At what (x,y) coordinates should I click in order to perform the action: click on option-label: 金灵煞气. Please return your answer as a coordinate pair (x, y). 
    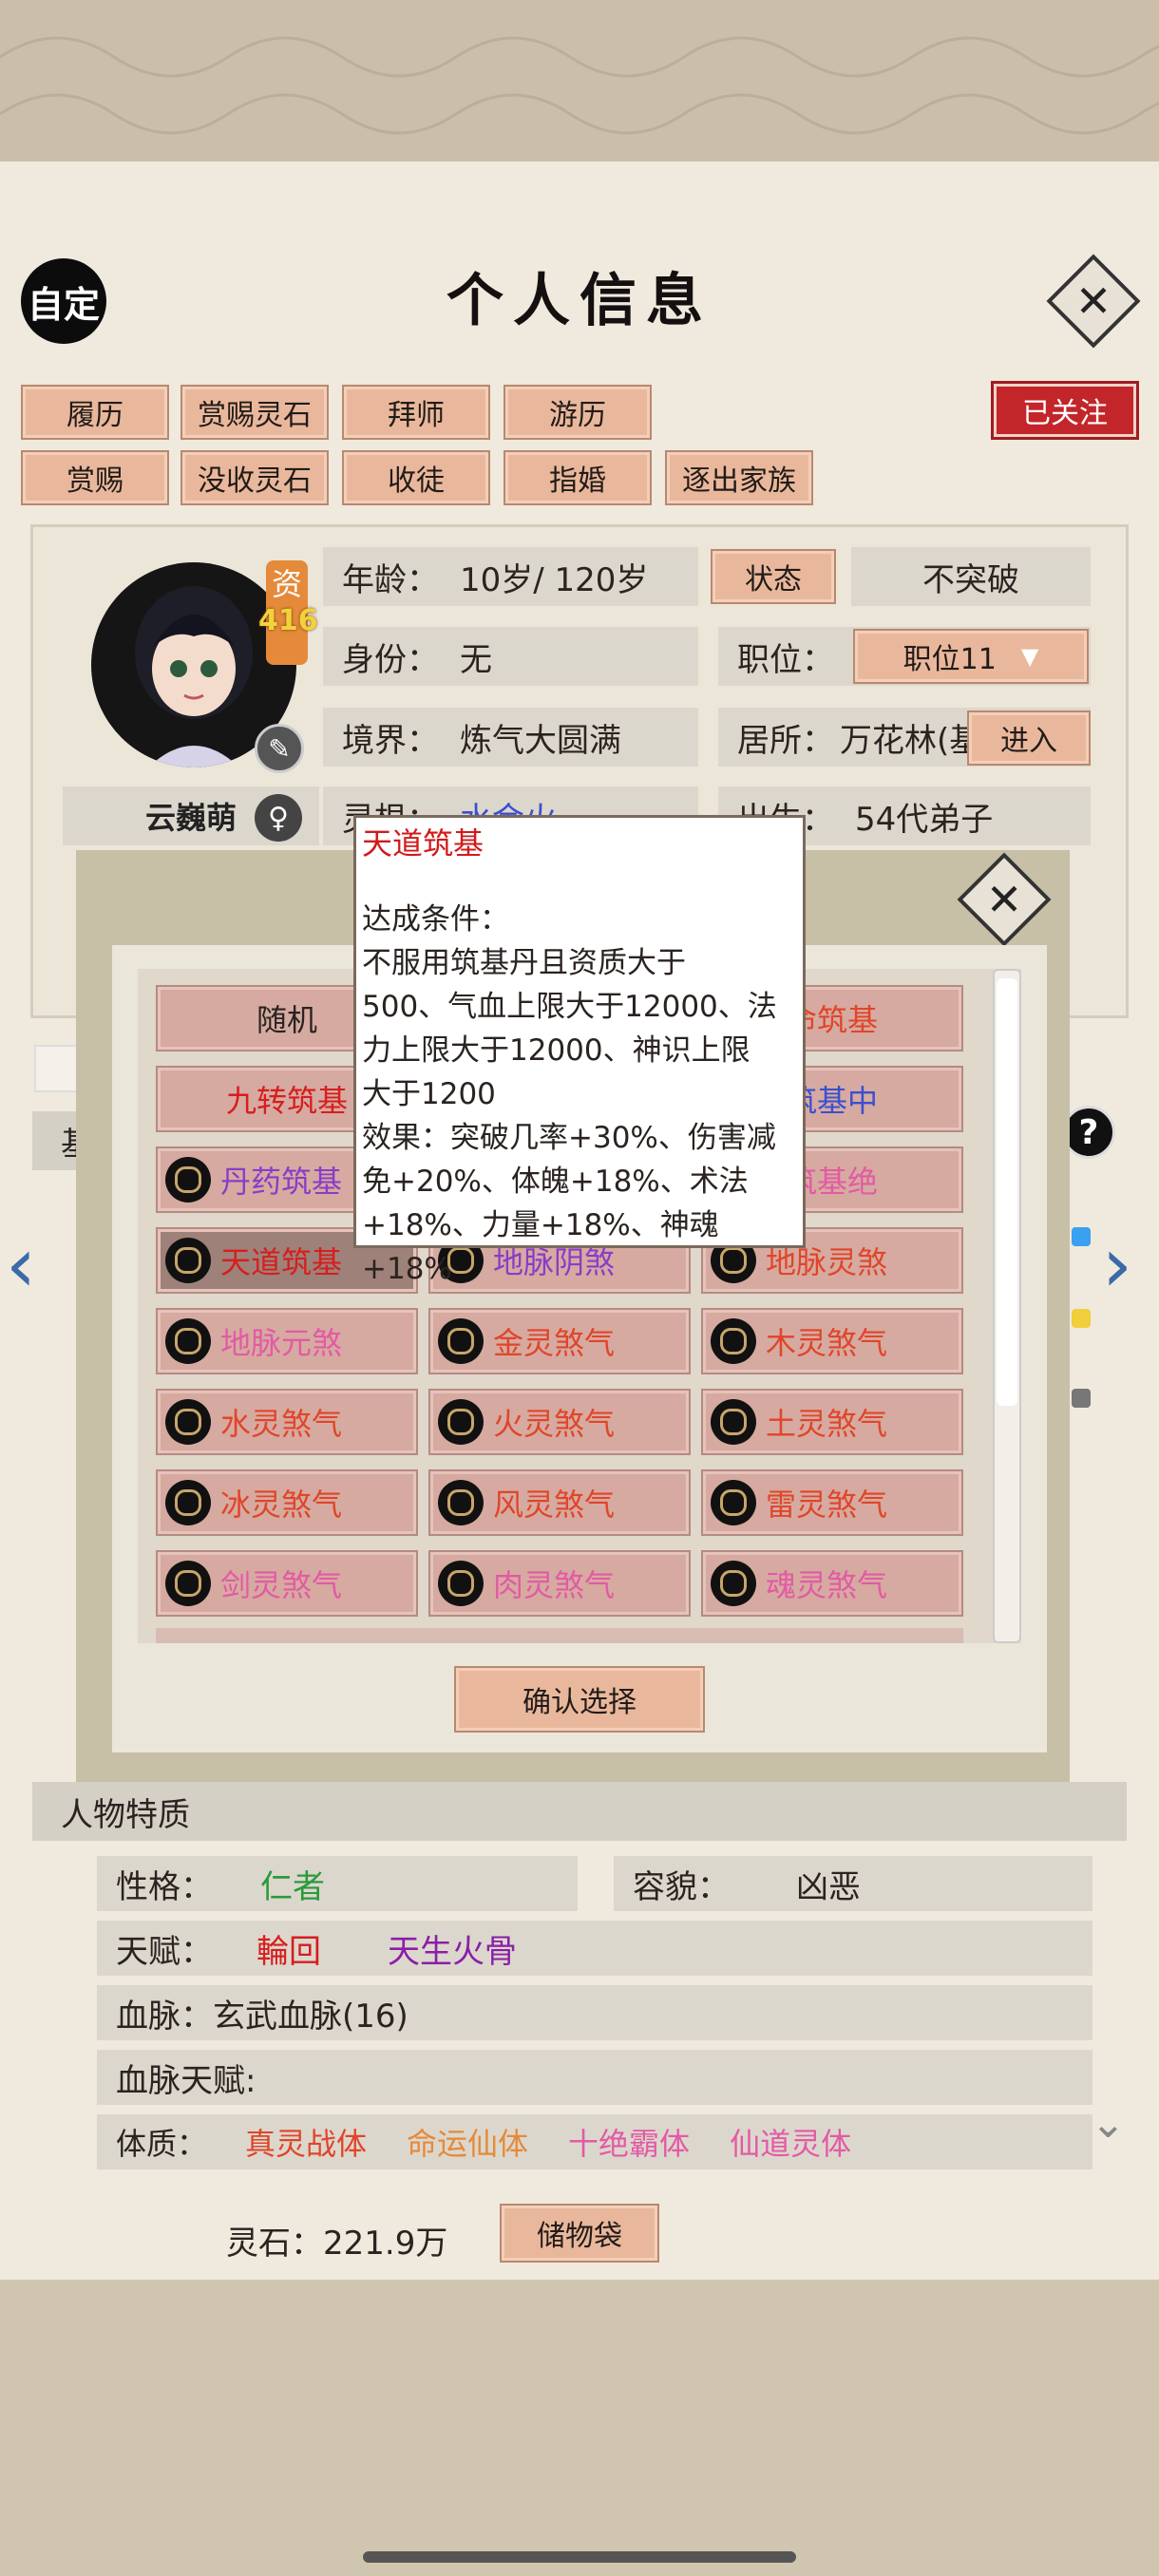
    Looking at the image, I should click on (554, 1343).